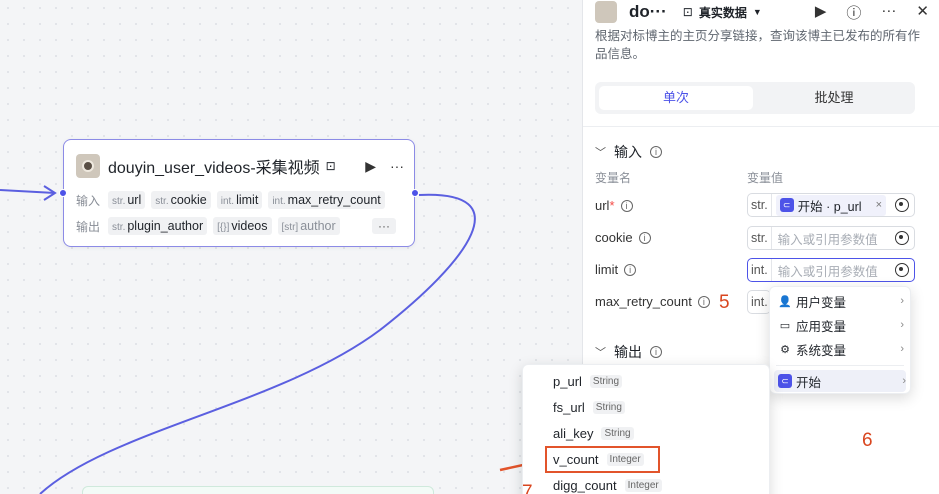  Describe the element at coordinates (840, 365) in the screenshot. I see `menu-divider` at that location.